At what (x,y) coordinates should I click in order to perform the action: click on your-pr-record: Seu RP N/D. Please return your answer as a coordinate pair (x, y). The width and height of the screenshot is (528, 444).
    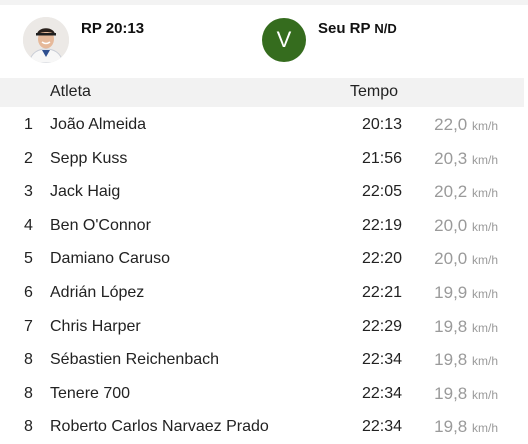
    Looking at the image, I should click on (357, 28).